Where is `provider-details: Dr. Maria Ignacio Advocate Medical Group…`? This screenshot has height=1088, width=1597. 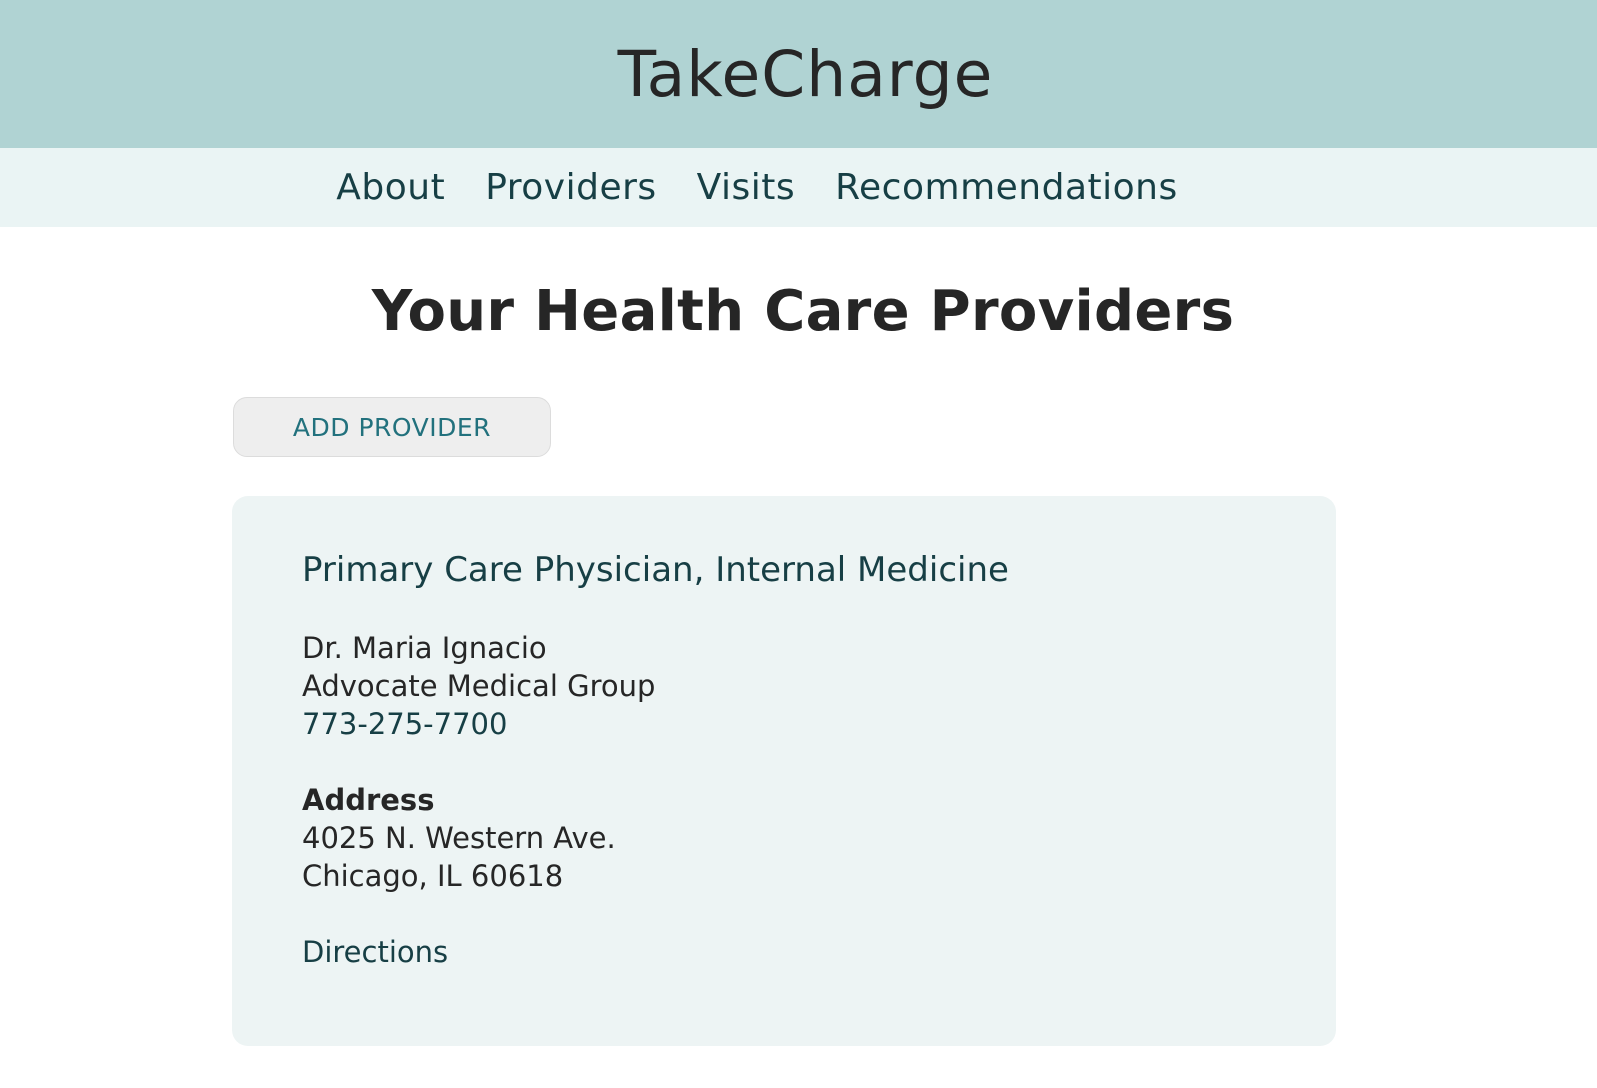 provider-details: Dr. Maria Ignacio Advocate Medical Group… is located at coordinates (784, 686).